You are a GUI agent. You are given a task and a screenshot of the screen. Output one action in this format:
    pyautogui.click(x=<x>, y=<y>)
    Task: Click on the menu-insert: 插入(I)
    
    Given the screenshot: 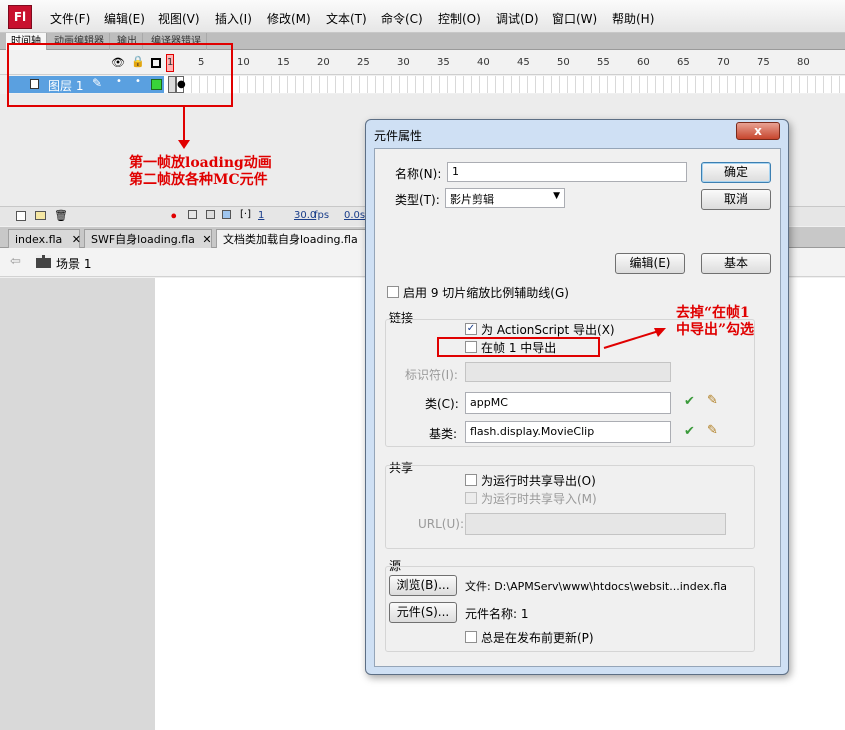 What is the action you would take?
    pyautogui.click(x=233, y=18)
    